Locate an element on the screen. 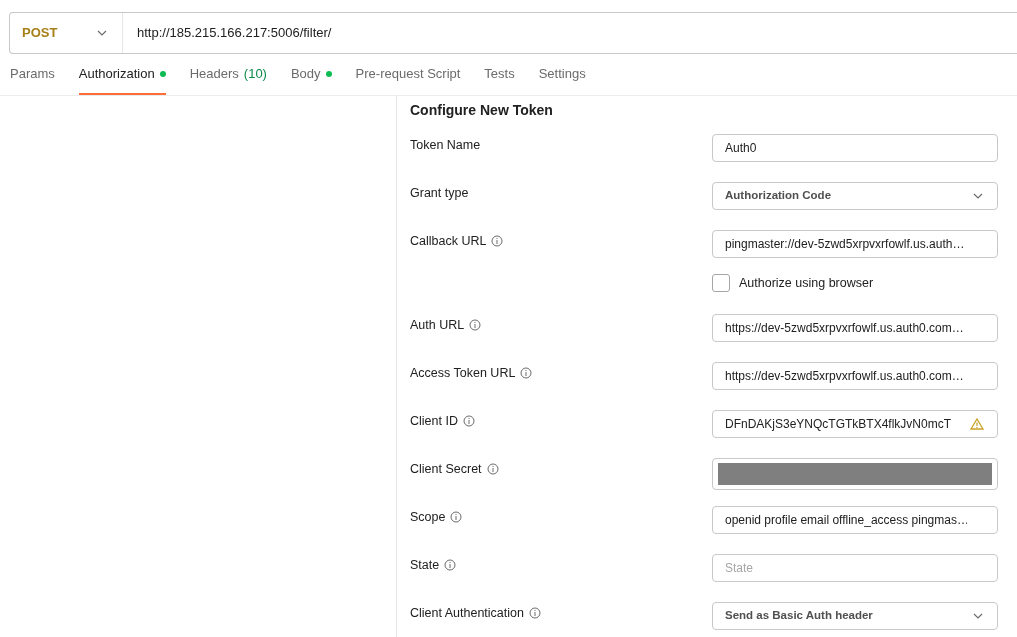  tab: Body is located at coordinates (311, 74).